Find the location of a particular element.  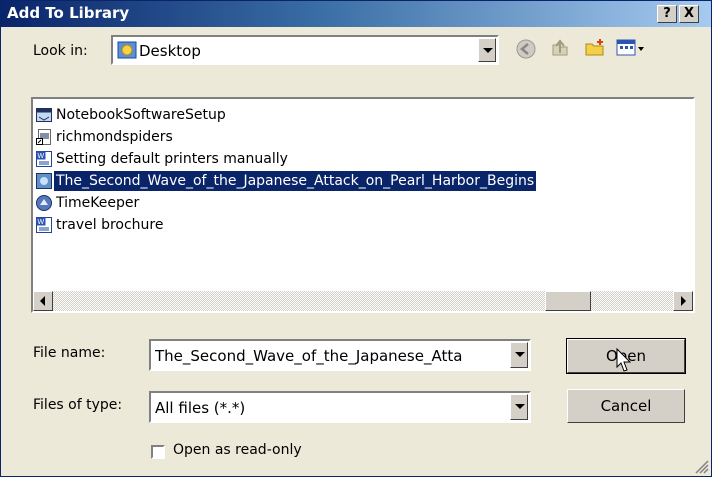

list-item: NotebookSoftwareSetup is located at coordinates (132, 116).